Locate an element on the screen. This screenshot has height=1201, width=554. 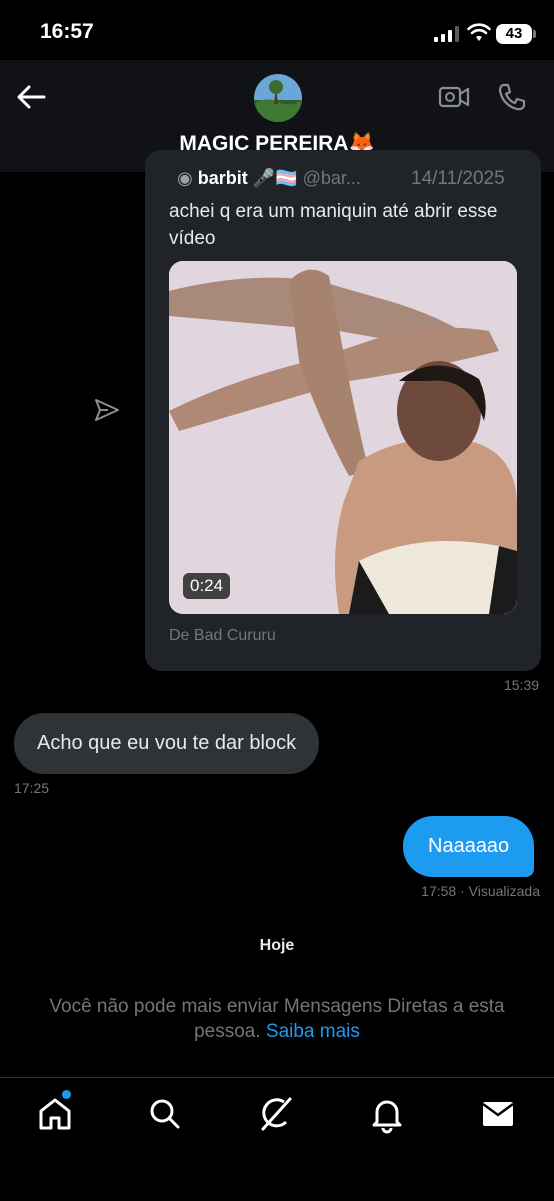
received-message: Acho que eu vou te dar block is located at coordinates (167, 743).